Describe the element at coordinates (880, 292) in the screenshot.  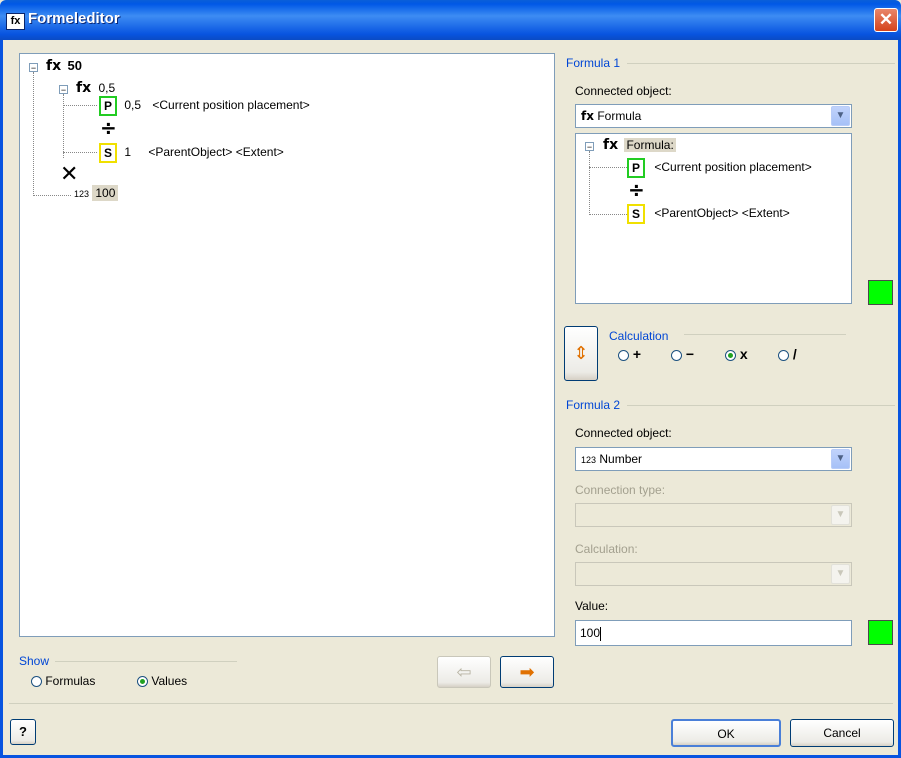
I see `formula1-status-indicator` at that location.